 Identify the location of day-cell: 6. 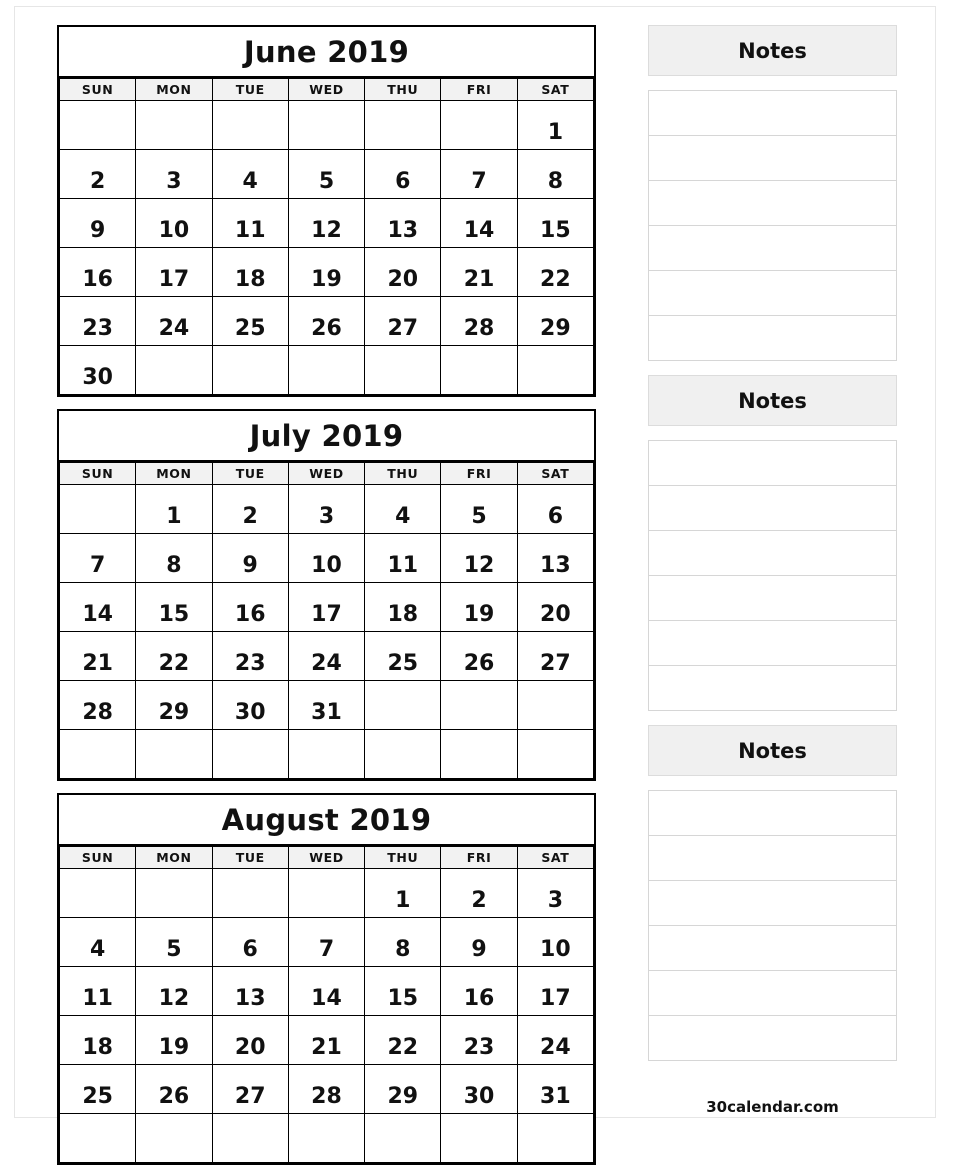
(555, 509).